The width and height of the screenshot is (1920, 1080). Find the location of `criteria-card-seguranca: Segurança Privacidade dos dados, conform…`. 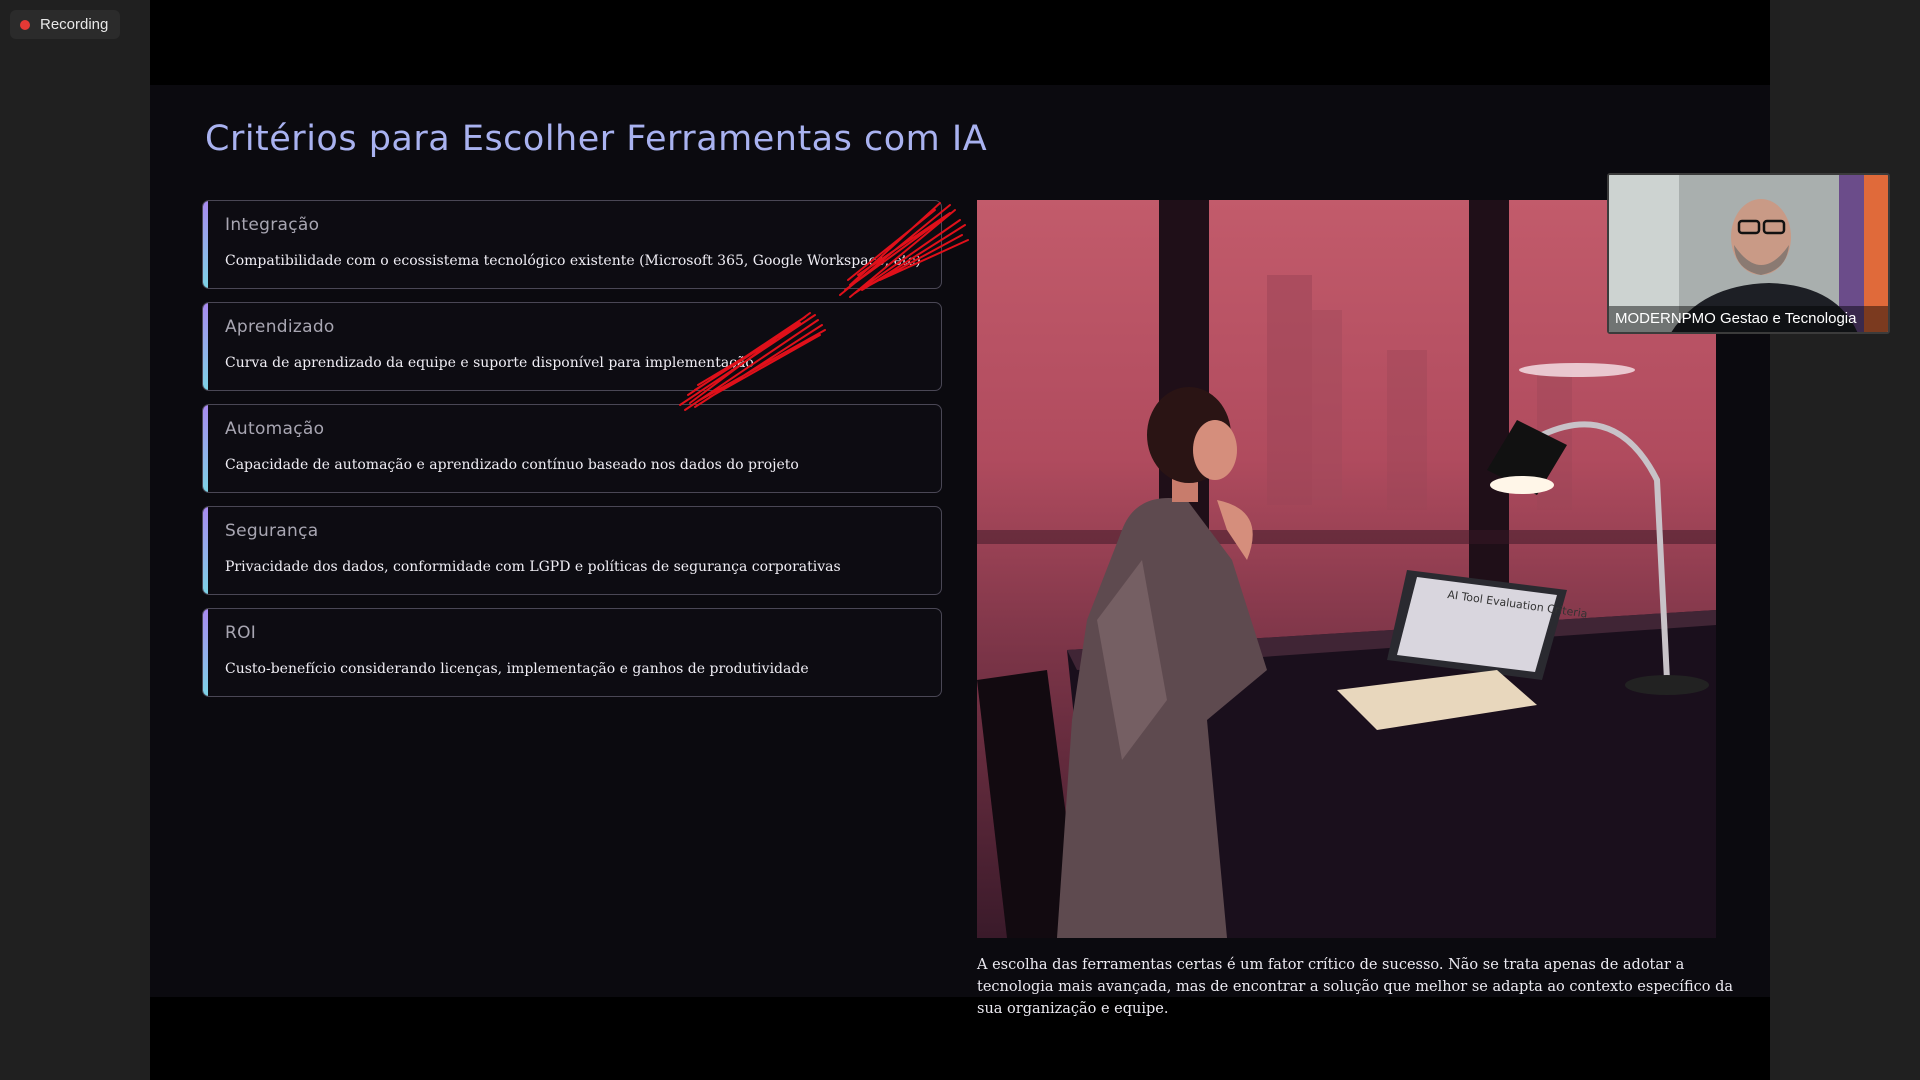

criteria-card-seguranca: Segurança Privacidade dos dados, conform… is located at coordinates (572, 550).